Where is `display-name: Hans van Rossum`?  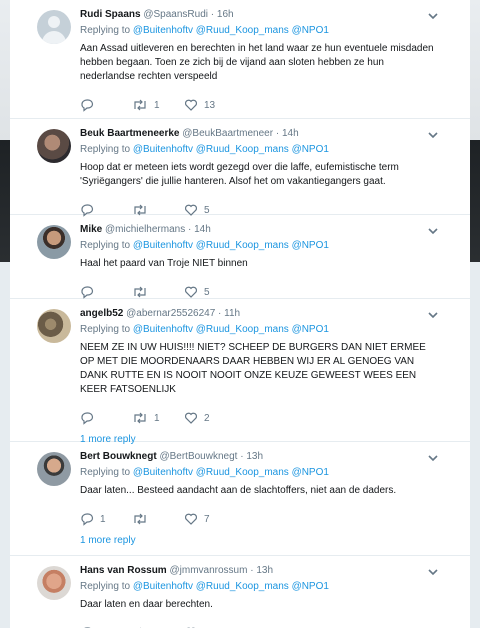 display-name: Hans van Rossum is located at coordinates (123, 570).